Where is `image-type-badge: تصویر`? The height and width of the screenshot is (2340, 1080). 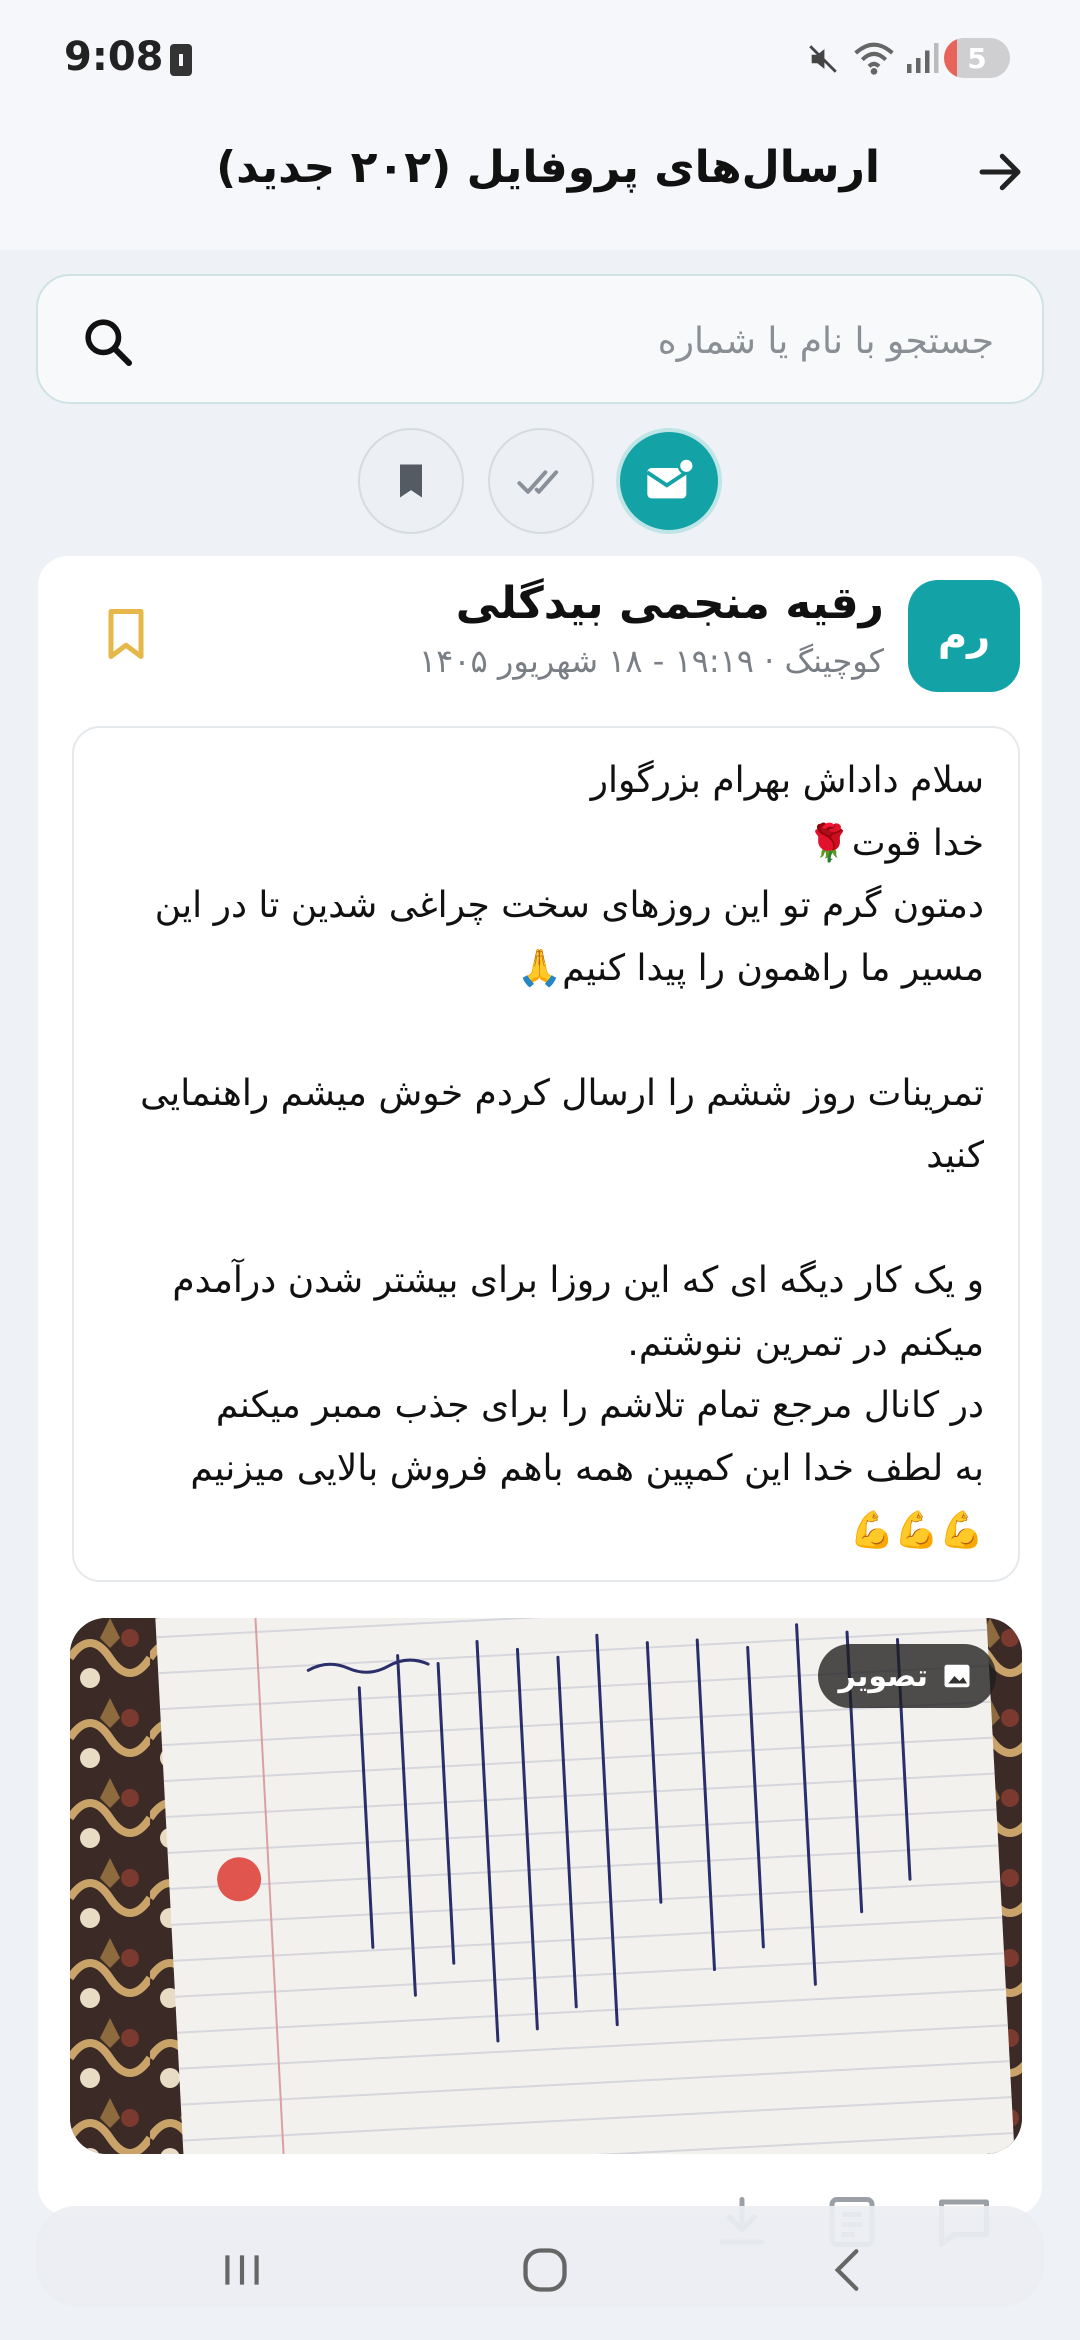
image-type-badge: تصویر is located at coordinates (907, 1676).